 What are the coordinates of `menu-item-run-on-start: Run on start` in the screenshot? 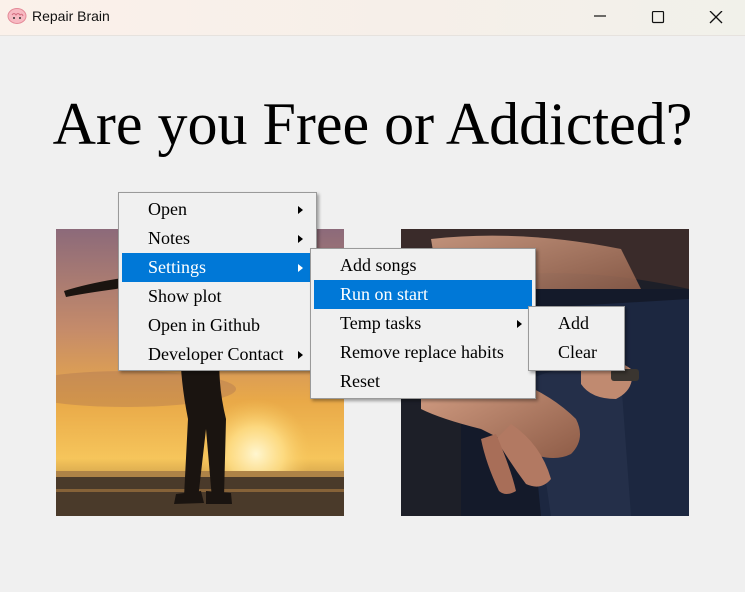 It's located at (423, 294).